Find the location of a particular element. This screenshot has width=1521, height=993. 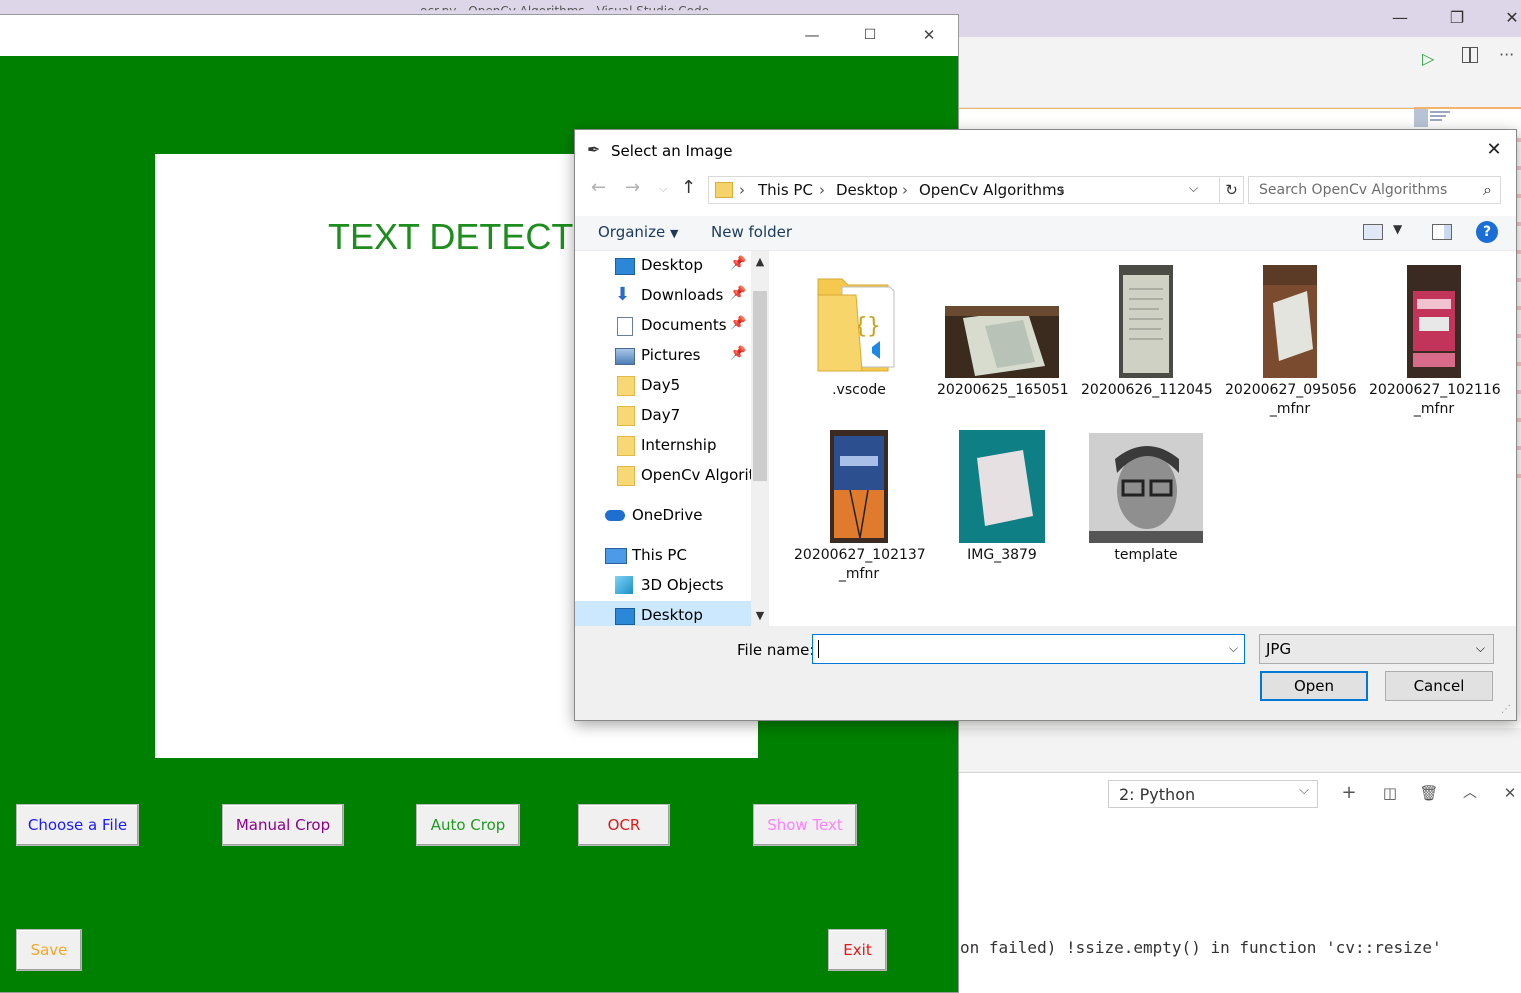

file-item-20200627-102116-mfnr: 20200627_102116 _mfnr is located at coordinates (1435, 345).